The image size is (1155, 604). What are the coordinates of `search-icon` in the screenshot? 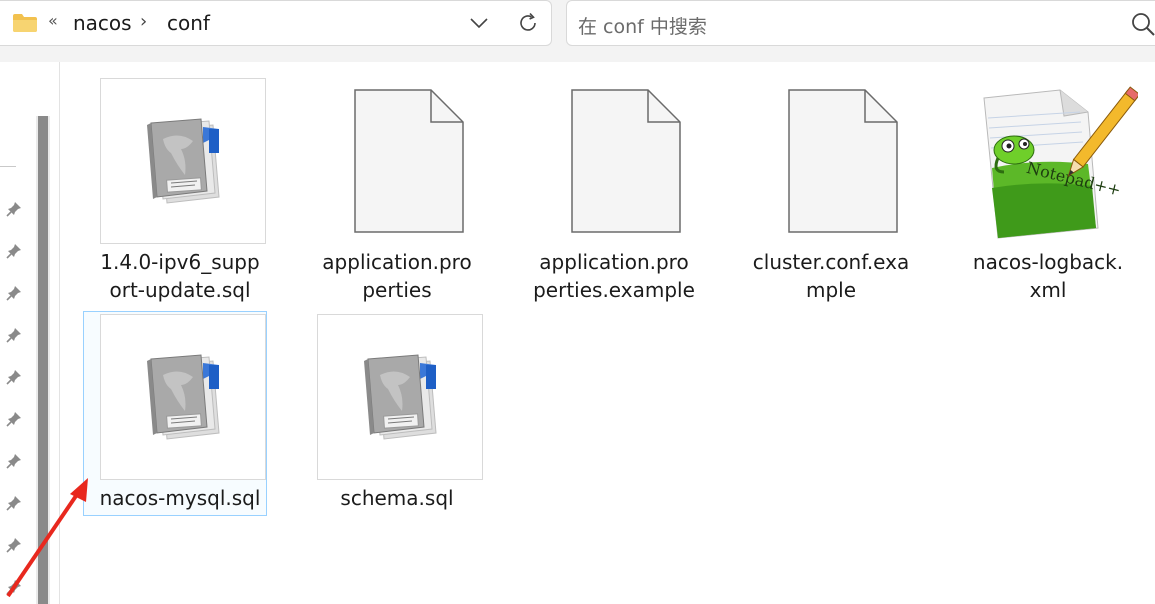 It's located at (1142, 24).